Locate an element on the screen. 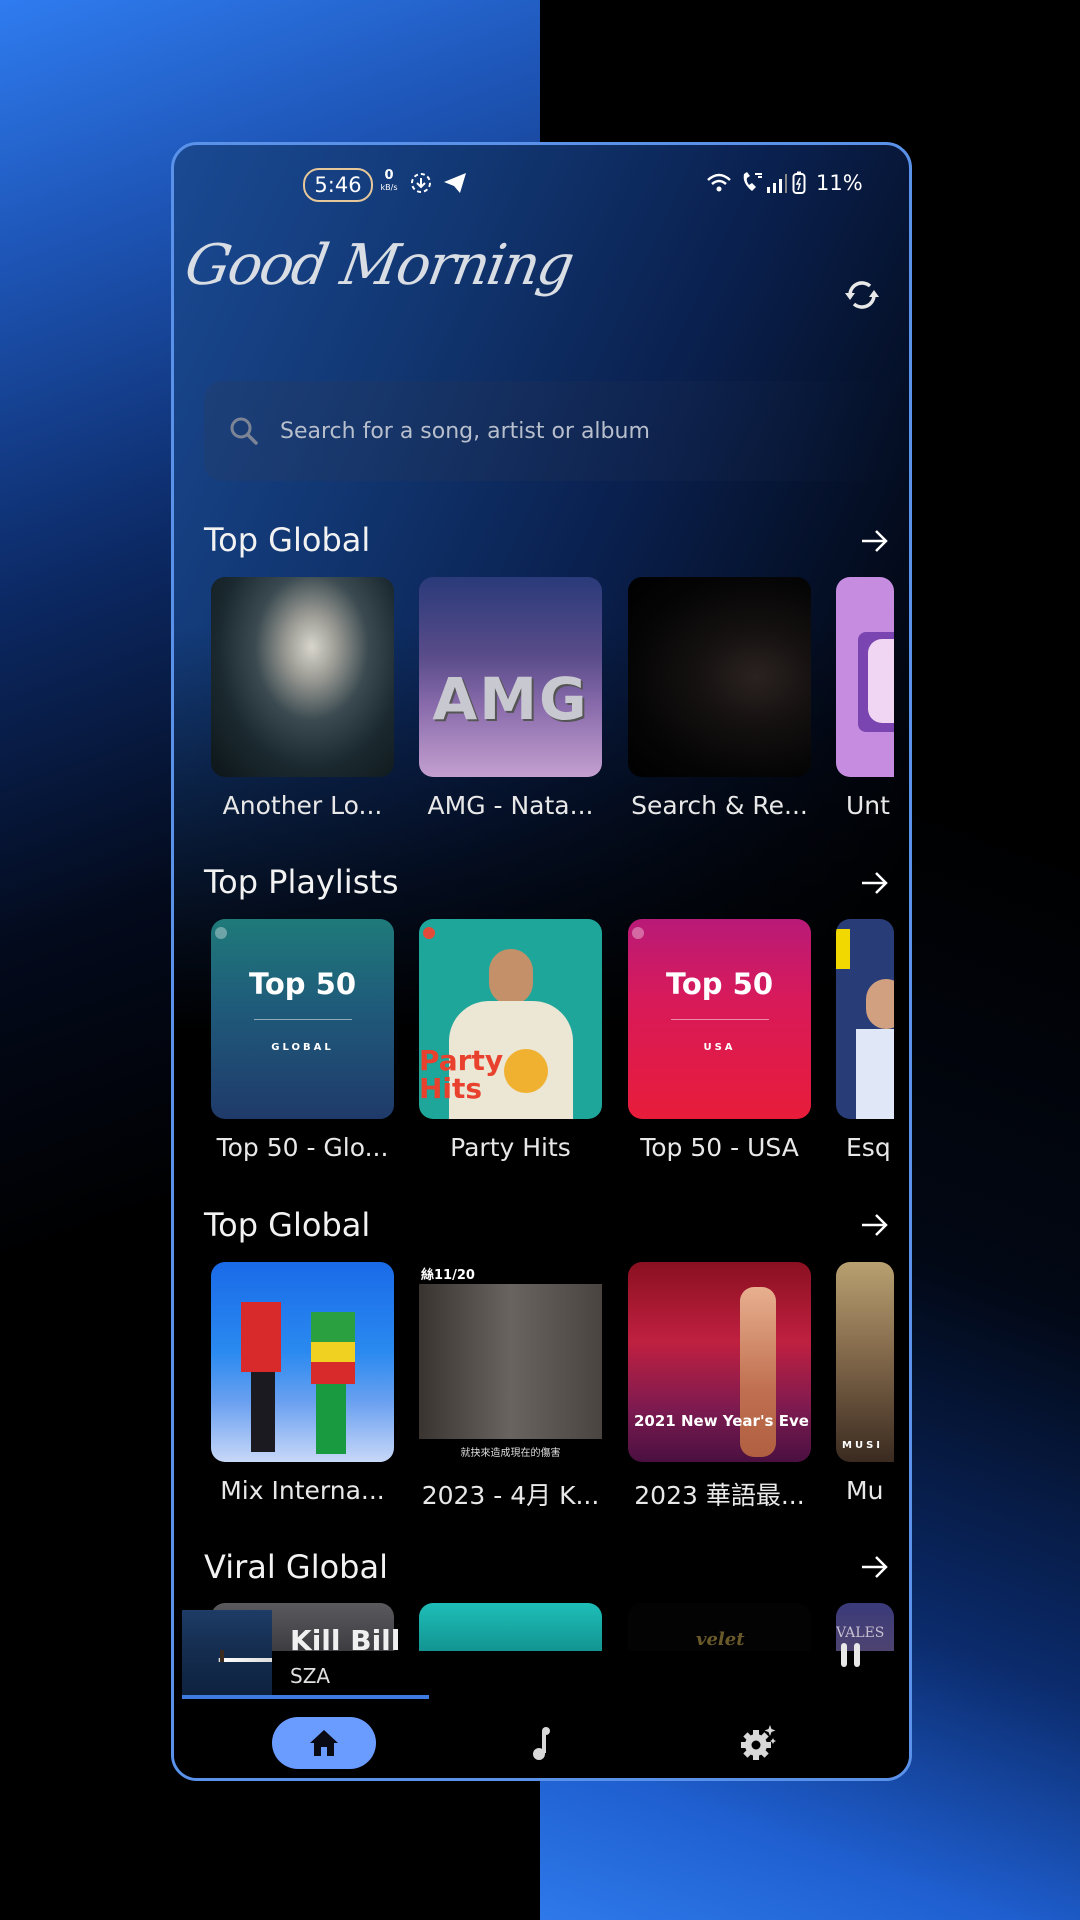 This screenshot has width=1080, height=1920. greeting-title: Good Morning is located at coordinates (379, 265).